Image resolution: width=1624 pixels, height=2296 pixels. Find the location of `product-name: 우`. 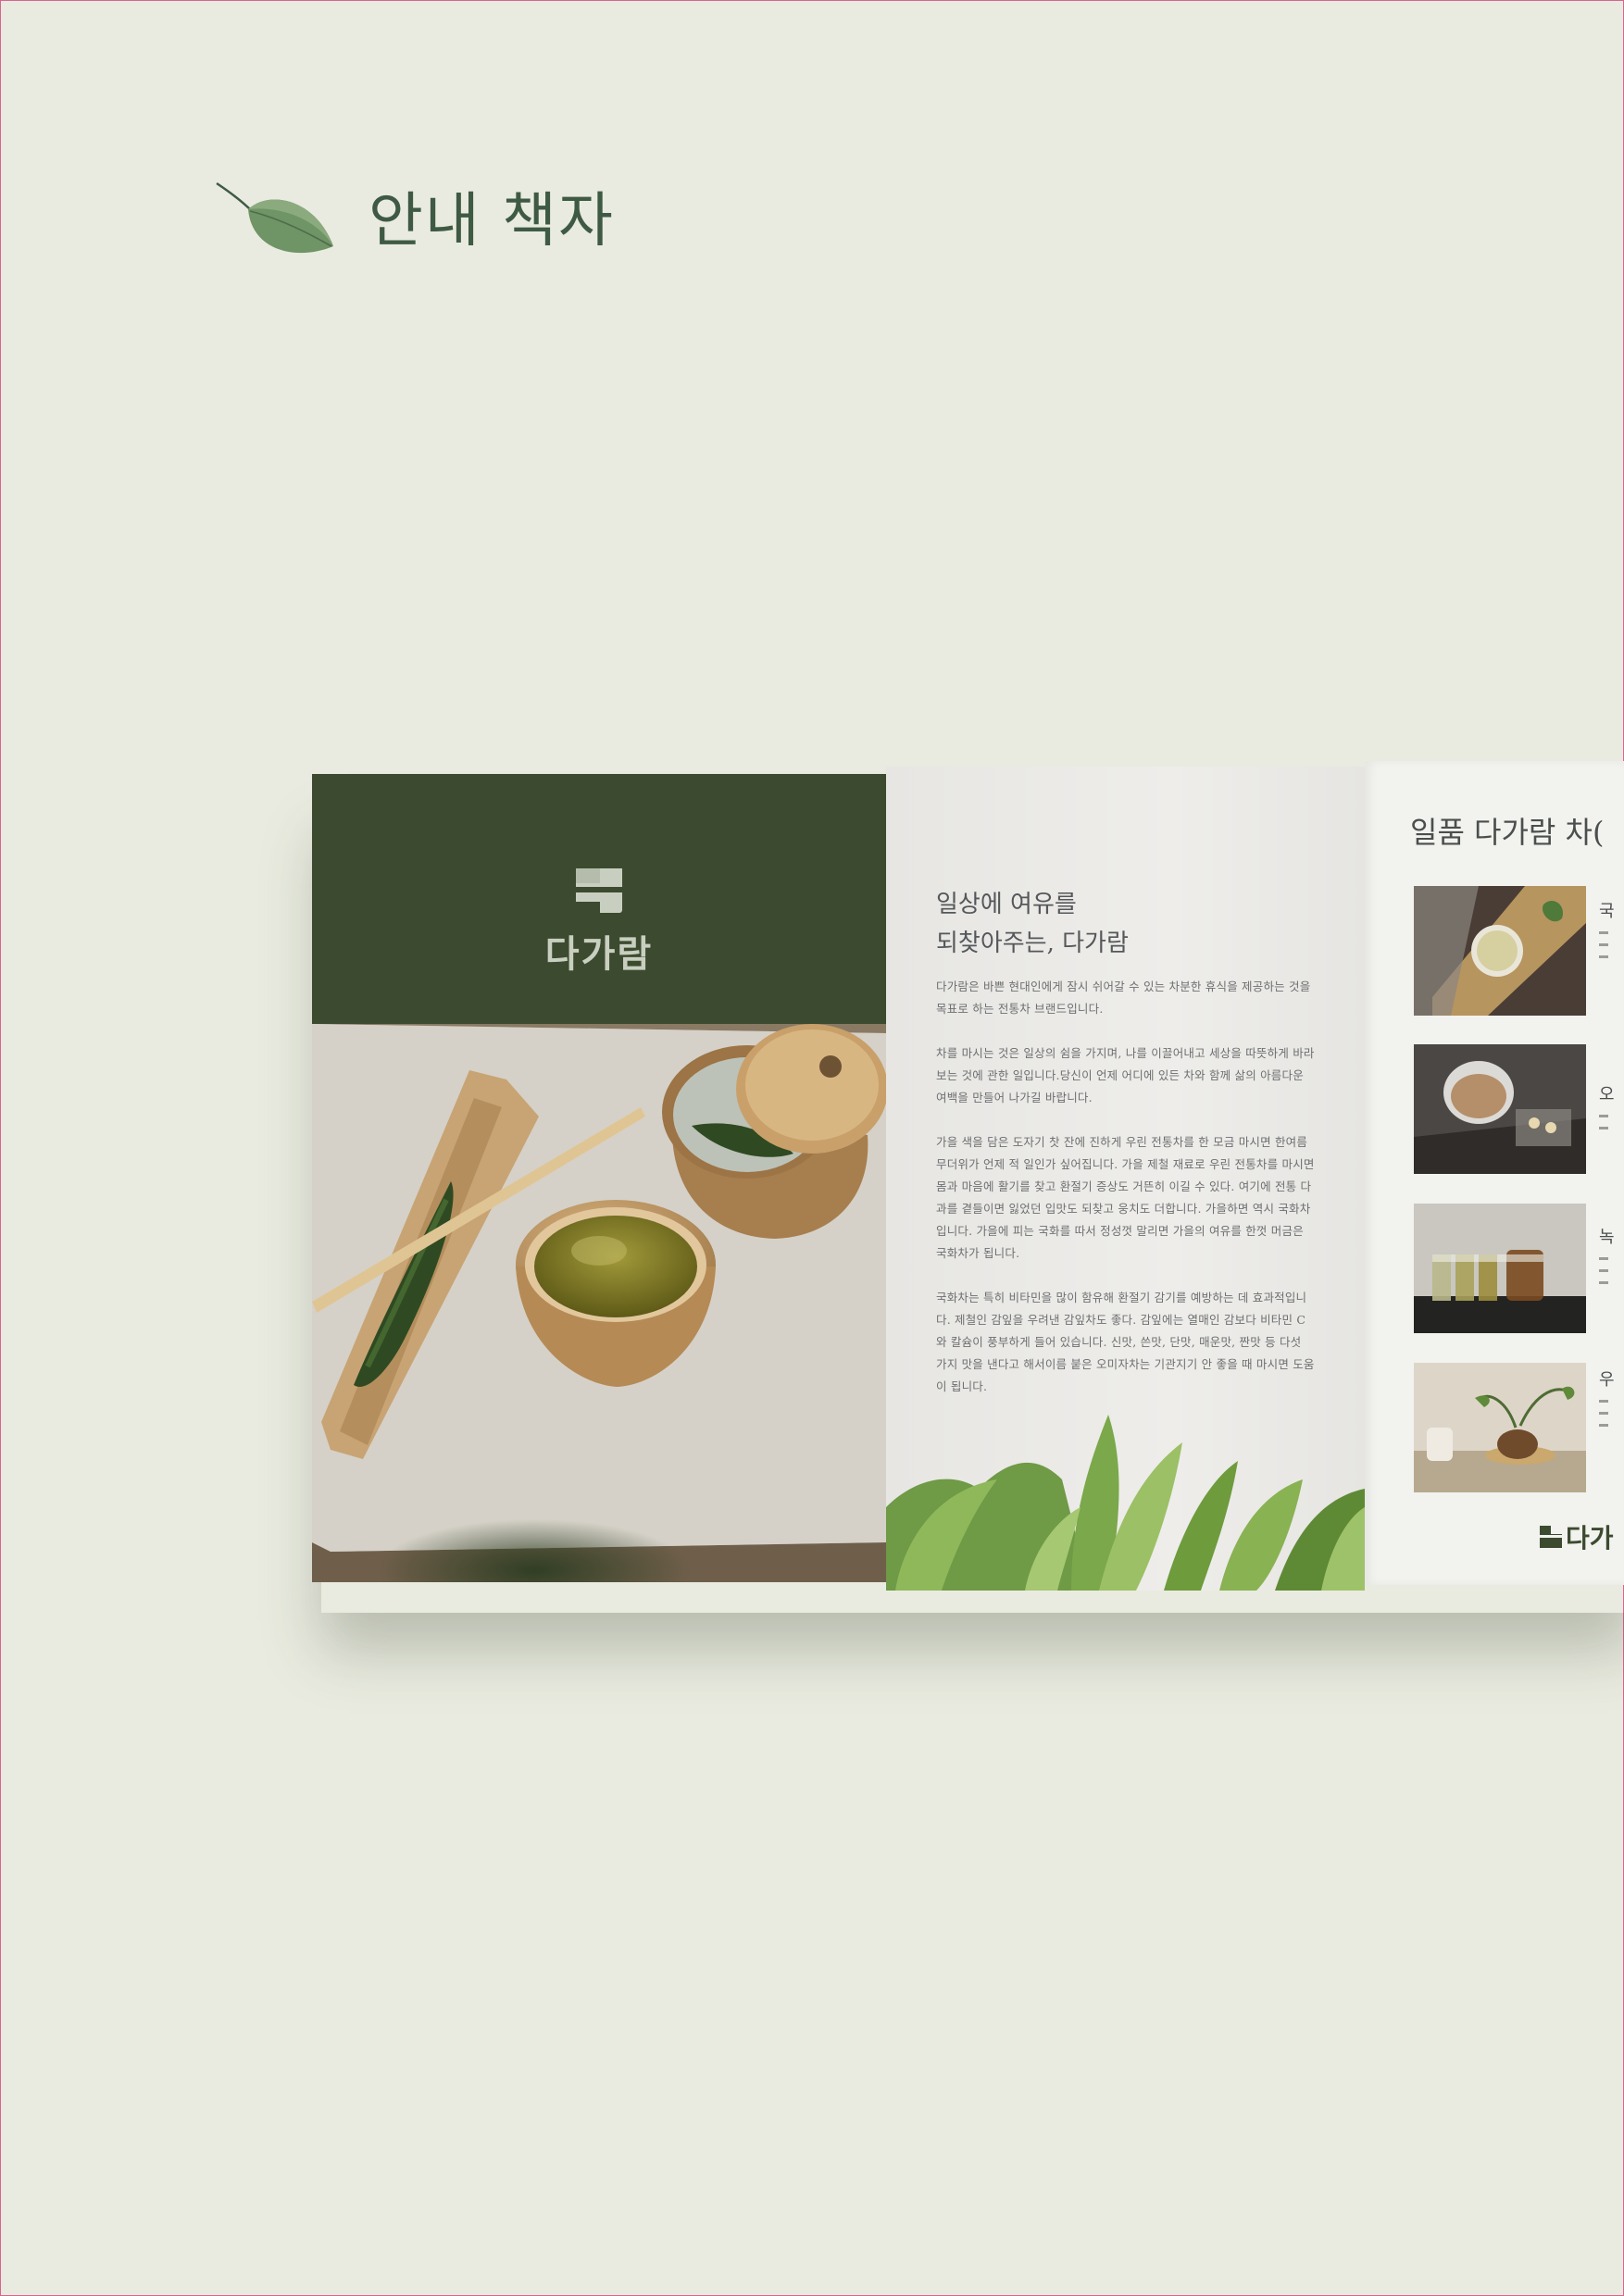

product-name: 우 is located at coordinates (1607, 1380).